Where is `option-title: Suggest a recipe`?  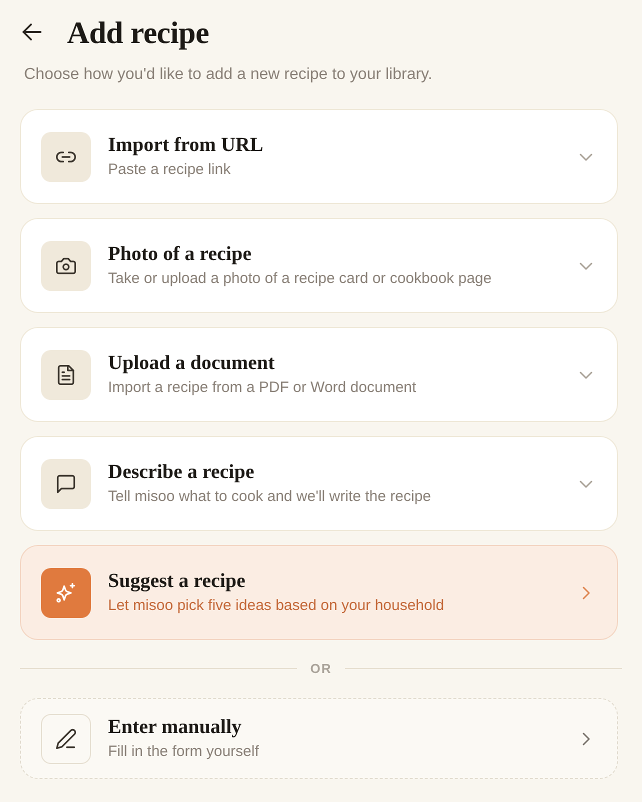 option-title: Suggest a recipe is located at coordinates (177, 581).